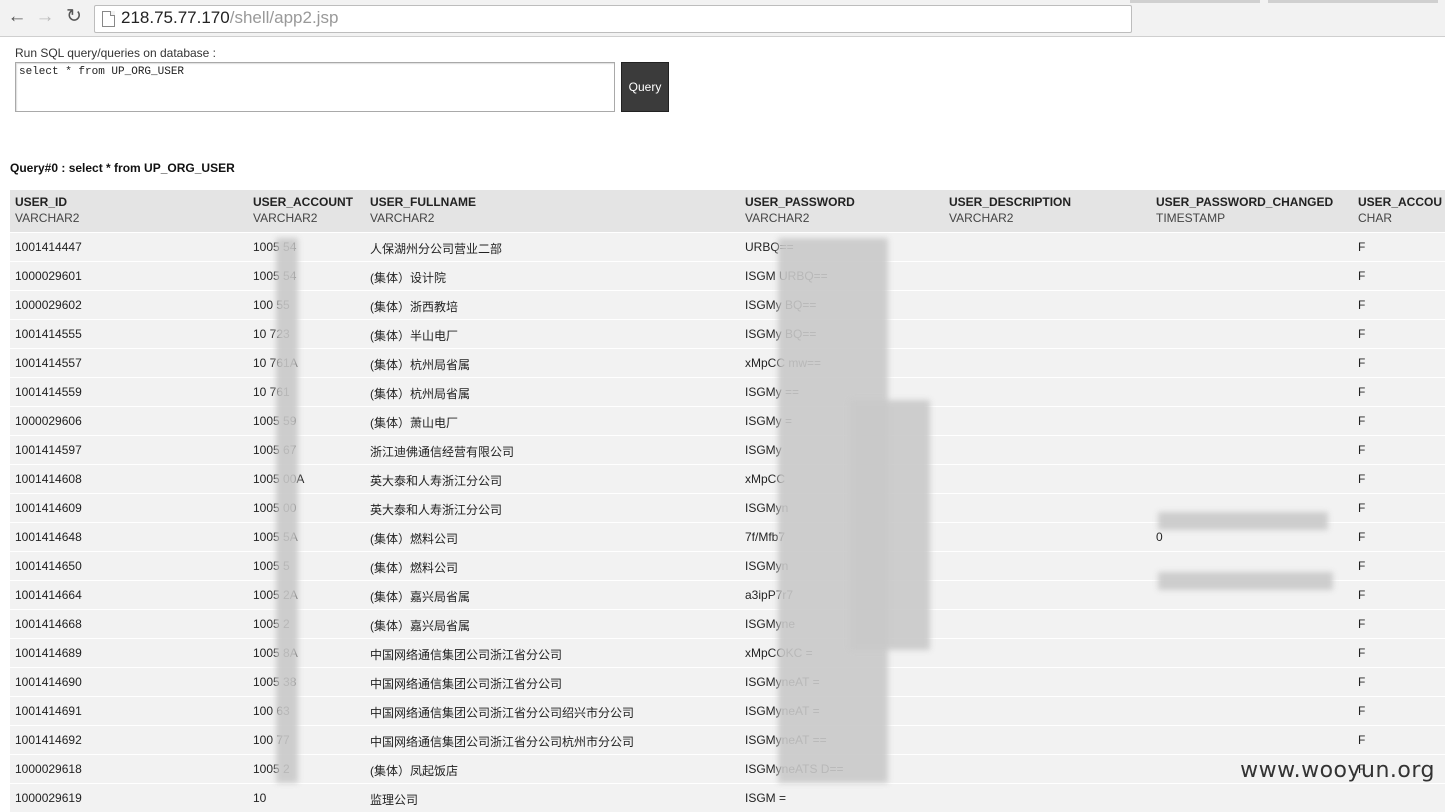 The width and height of the screenshot is (1445, 812). What do you see at coordinates (1010, 202) in the screenshot?
I see `column-header-name: USER_DESCRIPTION` at bounding box center [1010, 202].